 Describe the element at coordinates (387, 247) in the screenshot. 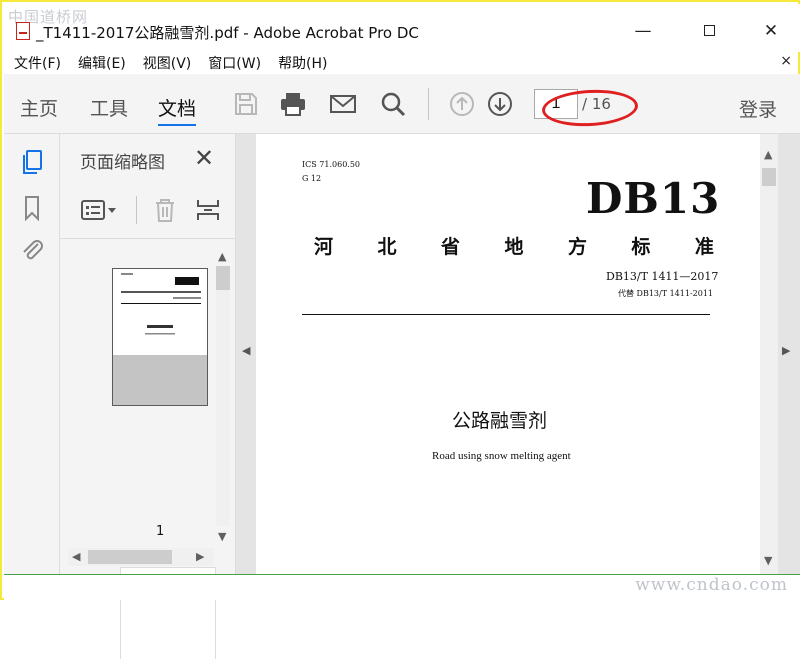

I see `province-char: 北` at that location.